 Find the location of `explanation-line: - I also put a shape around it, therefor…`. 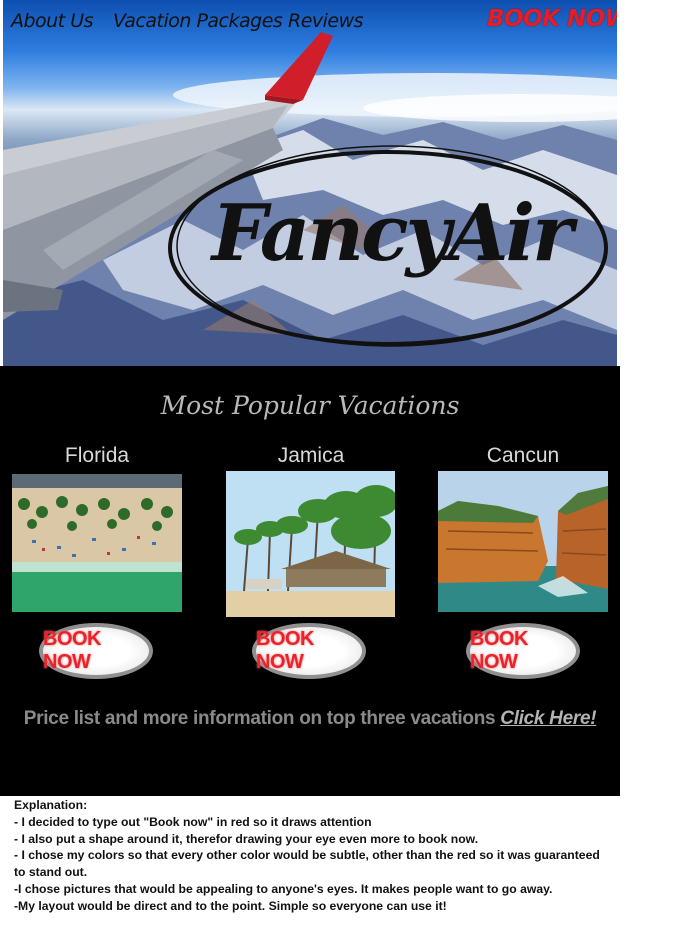

explanation-line: - I also put a shape around it, therefor… is located at coordinates (246, 838).